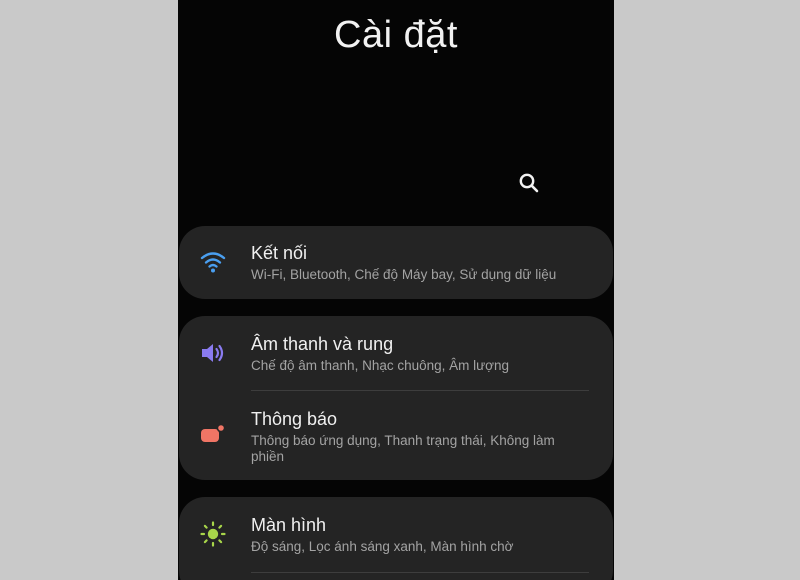 This screenshot has width=800, height=580. Describe the element at coordinates (213, 534) in the screenshot. I see `brightness-icon` at that location.